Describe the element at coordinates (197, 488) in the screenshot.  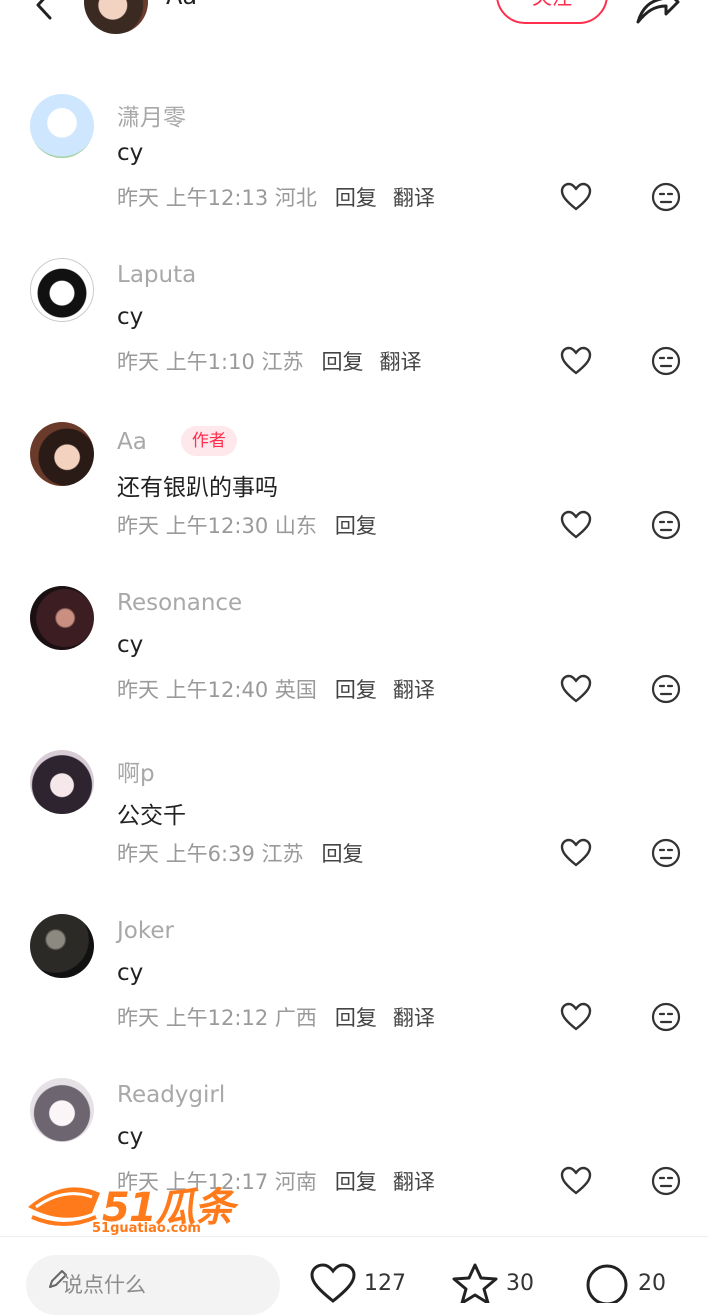
I see `comment-text: 还有银趴的事吗` at that location.